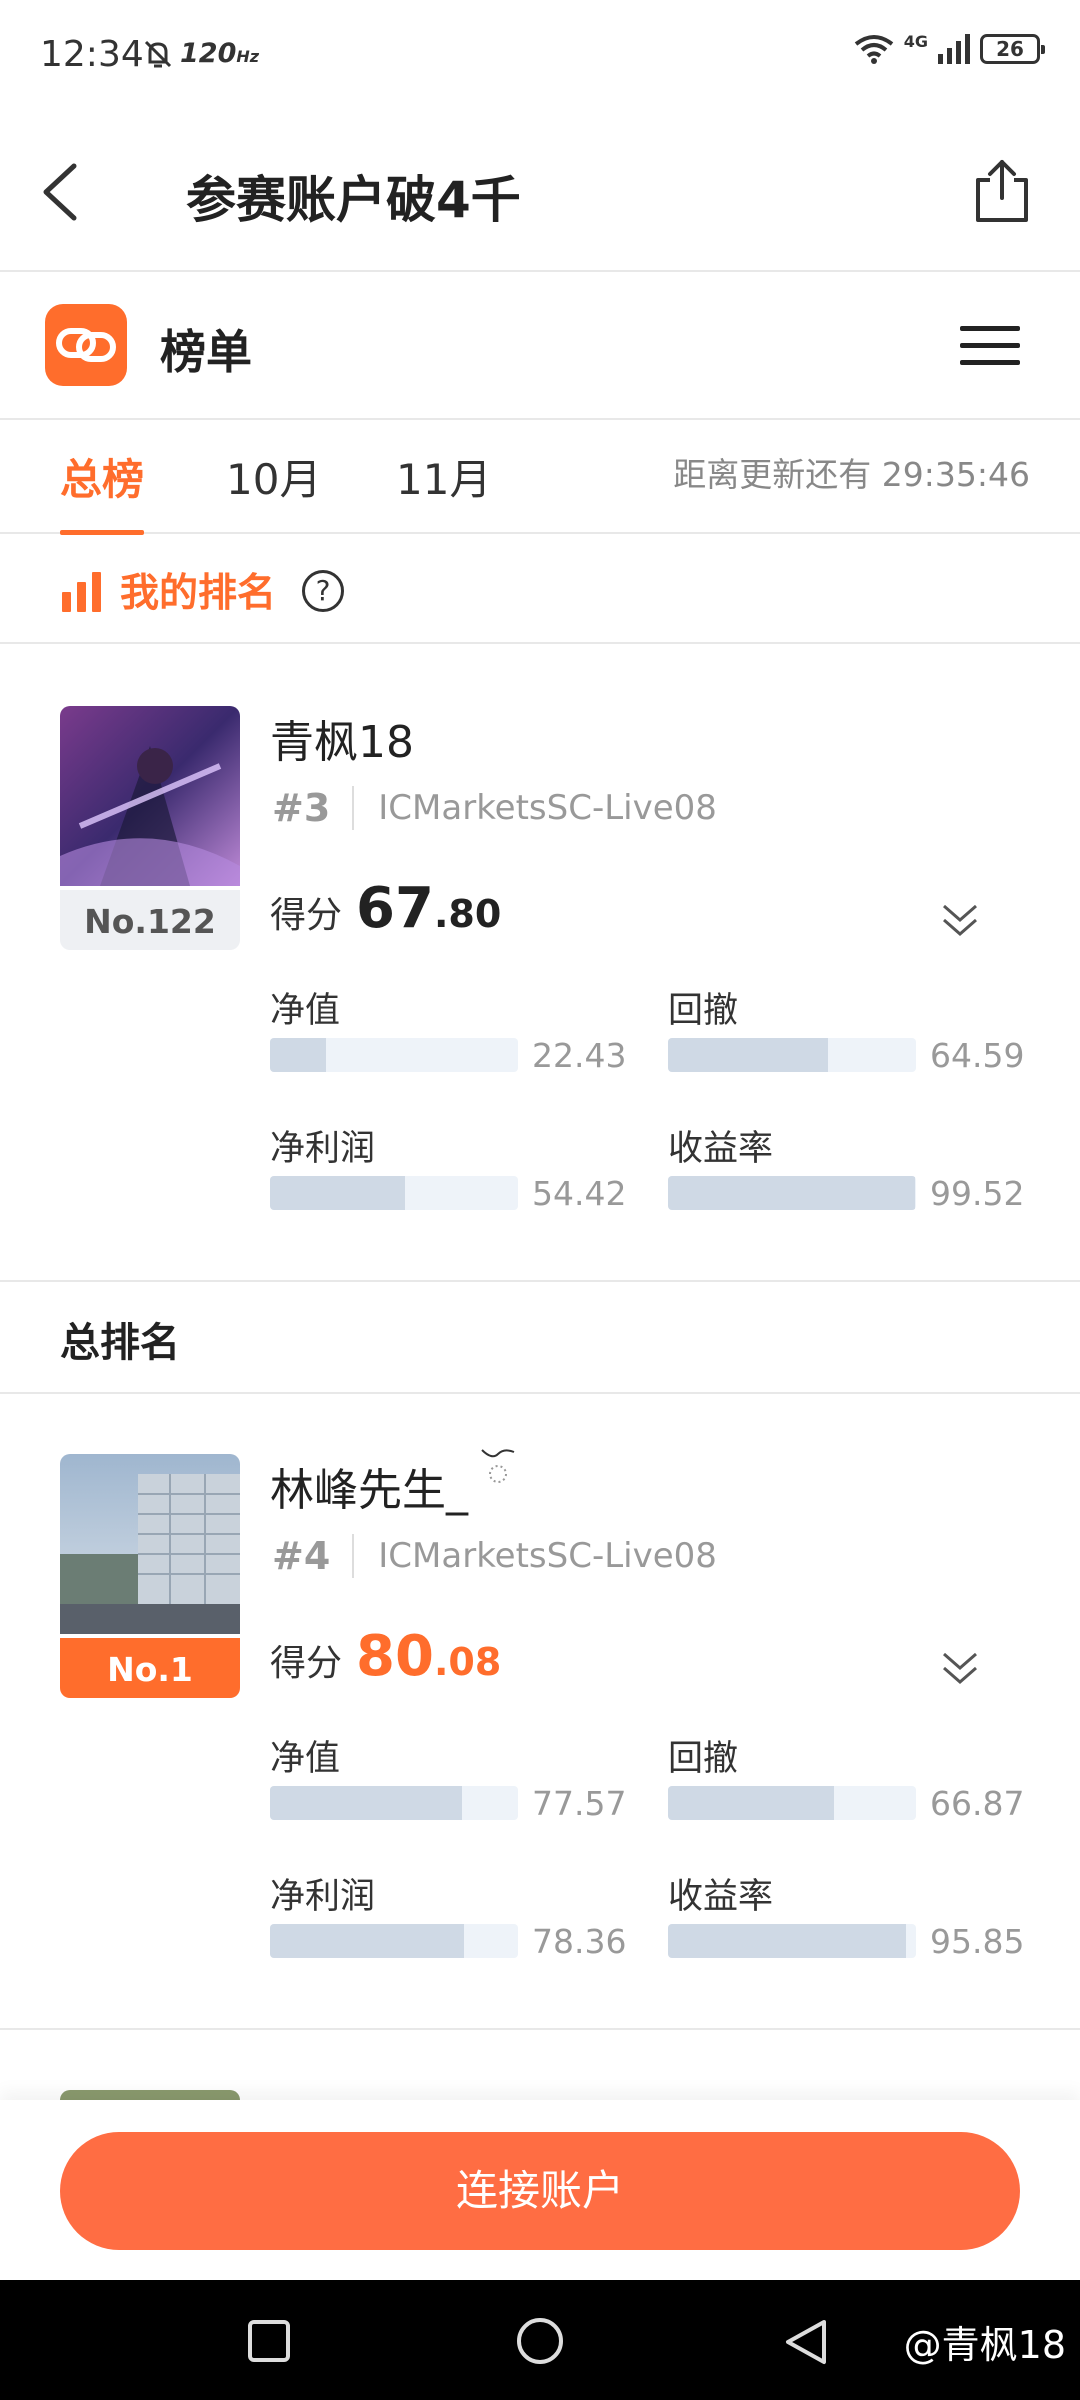  I want to click on status-time: 12:34, so click(92, 54).